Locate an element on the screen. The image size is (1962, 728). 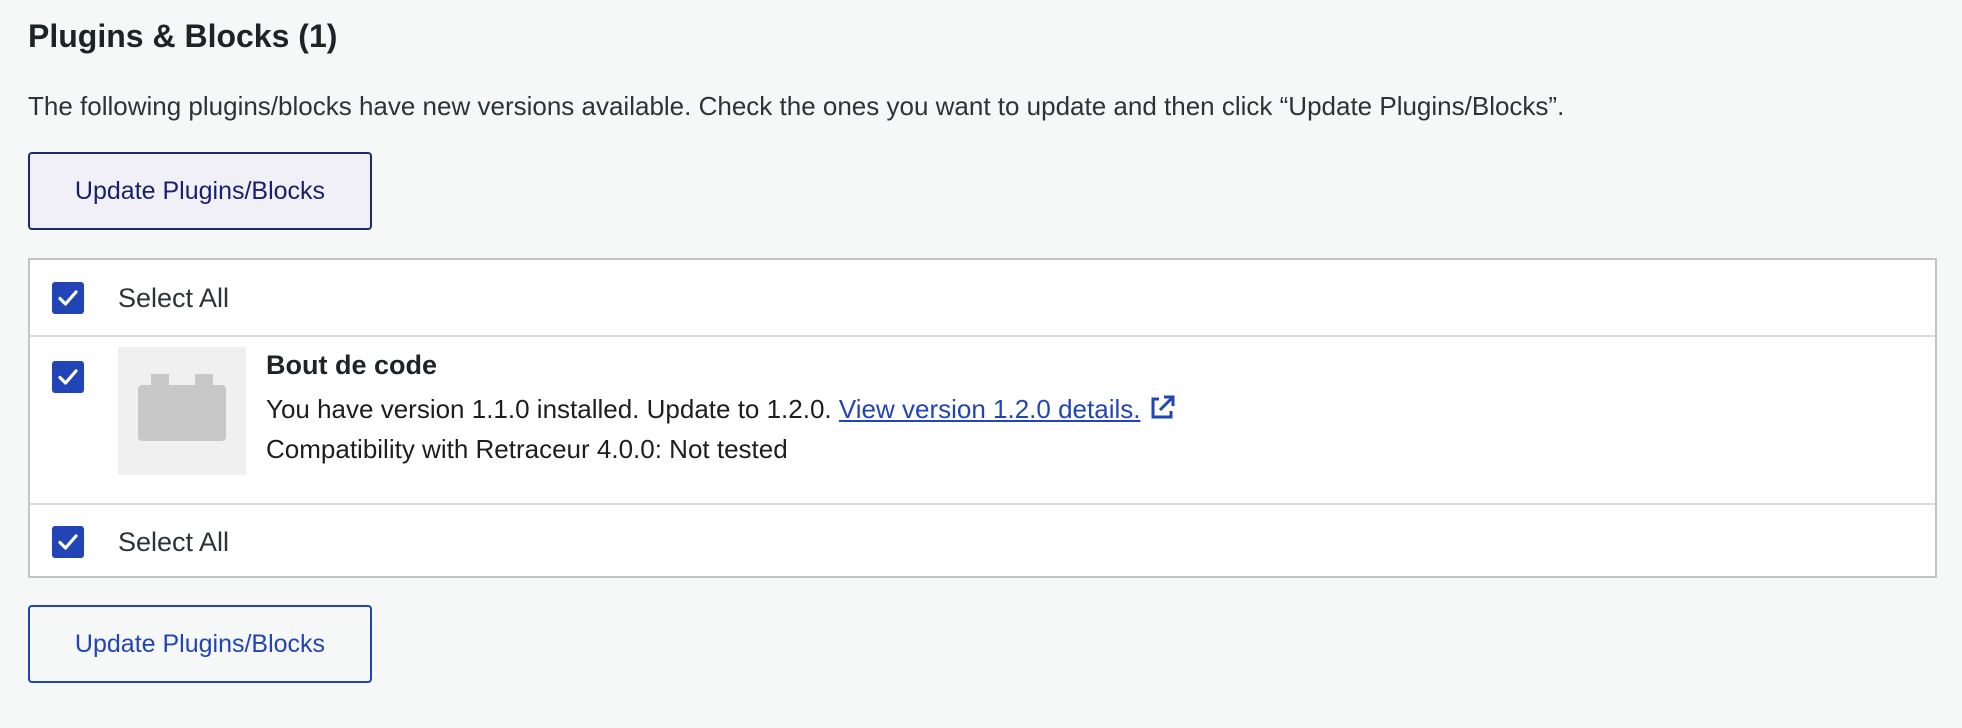
update-plugins-button-bottom: Update Plugins/Blocks is located at coordinates (200, 644).